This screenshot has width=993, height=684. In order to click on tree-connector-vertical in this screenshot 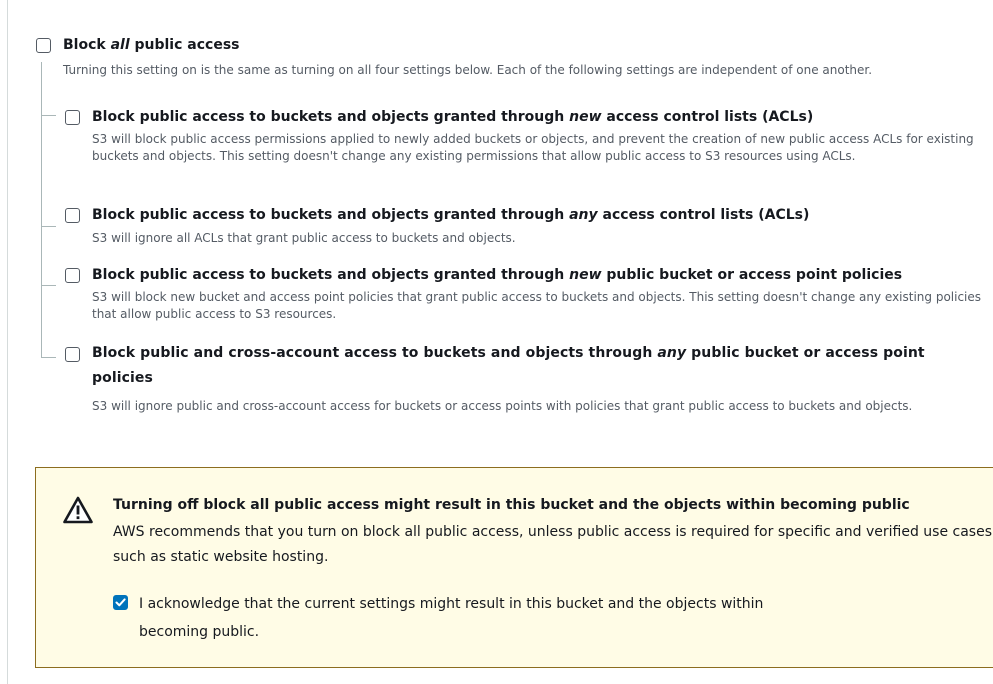, I will do `click(41, 210)`.